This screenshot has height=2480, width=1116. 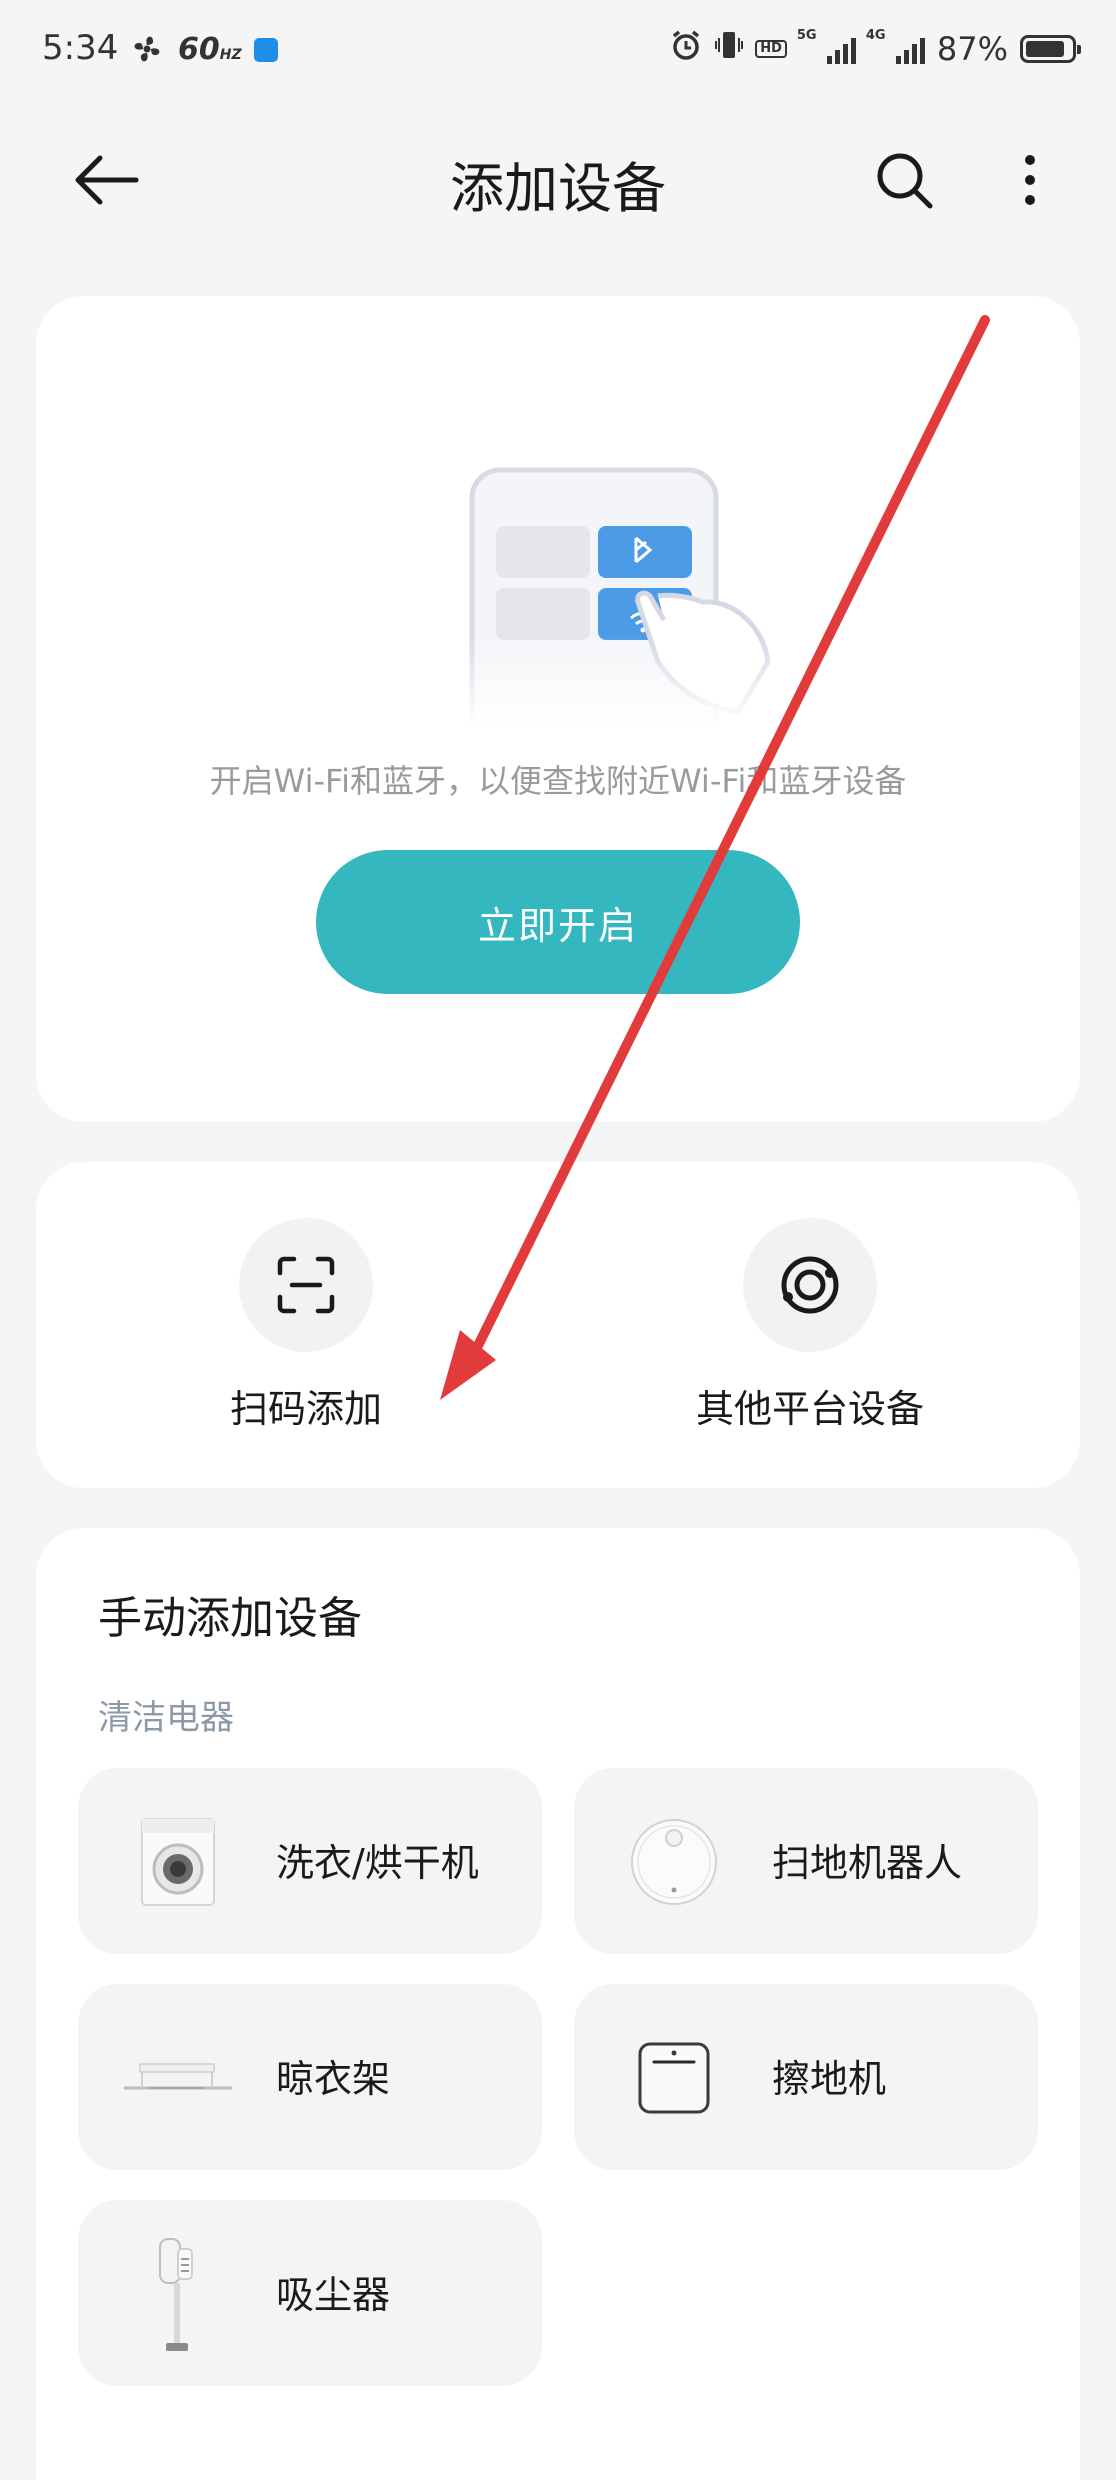 What do you see at coordinates (266, 50) in the screenshot?
I see `app-notification-icon` at bounding box center [266, 50].